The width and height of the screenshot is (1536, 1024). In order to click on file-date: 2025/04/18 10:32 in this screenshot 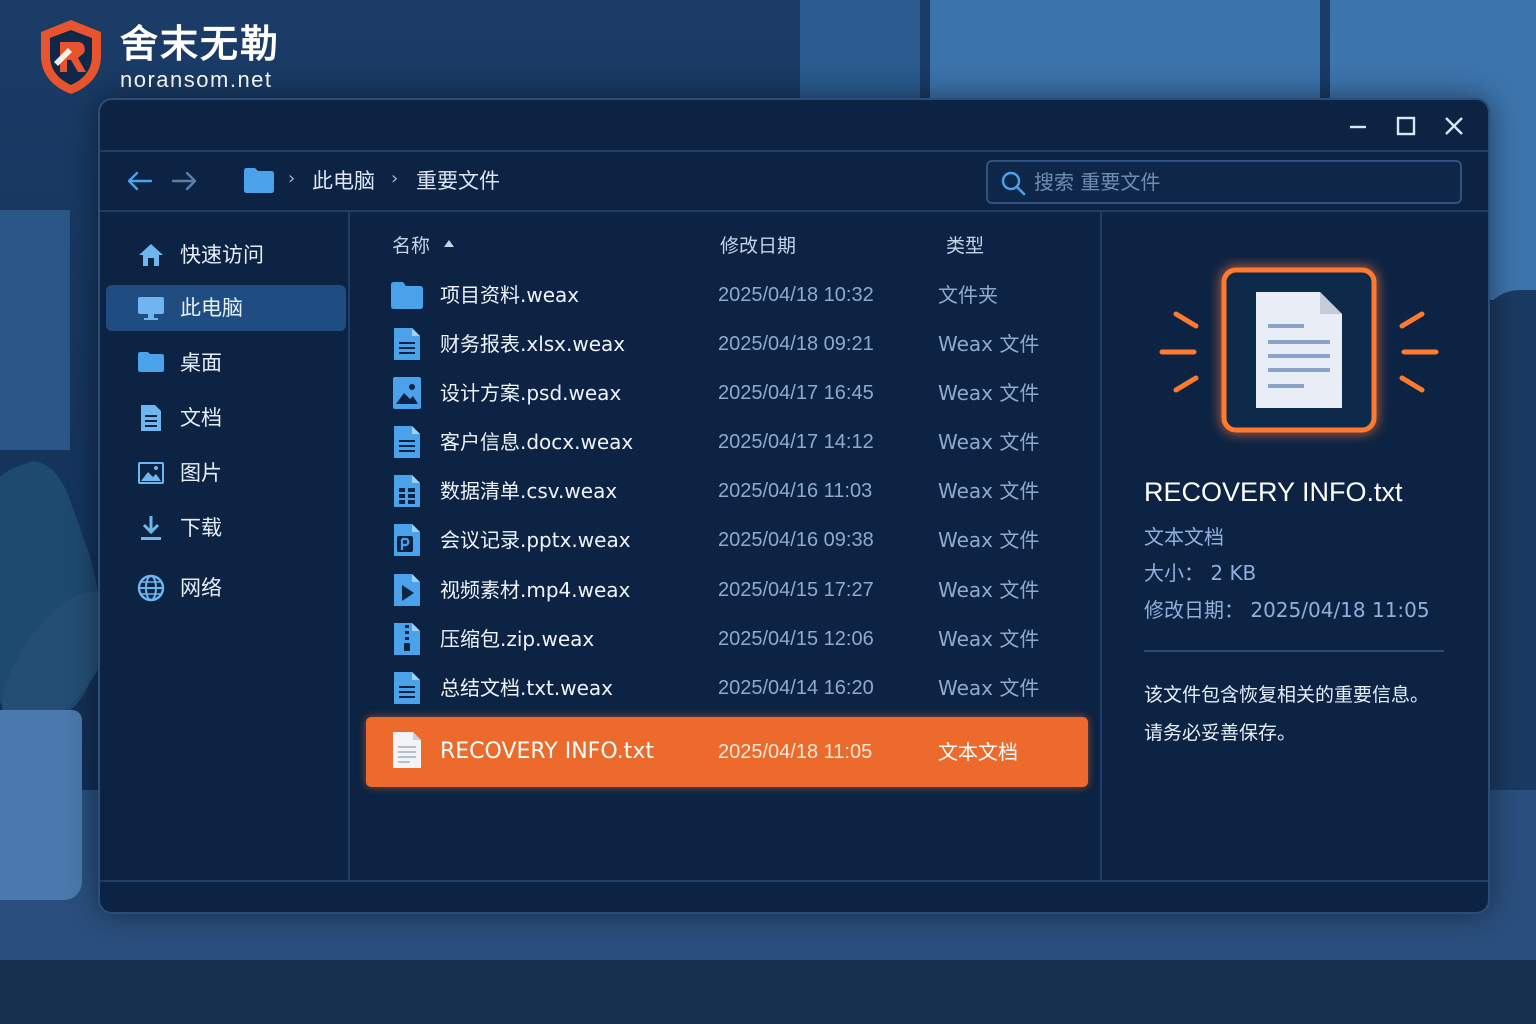, I will do `click(796, 295)`.